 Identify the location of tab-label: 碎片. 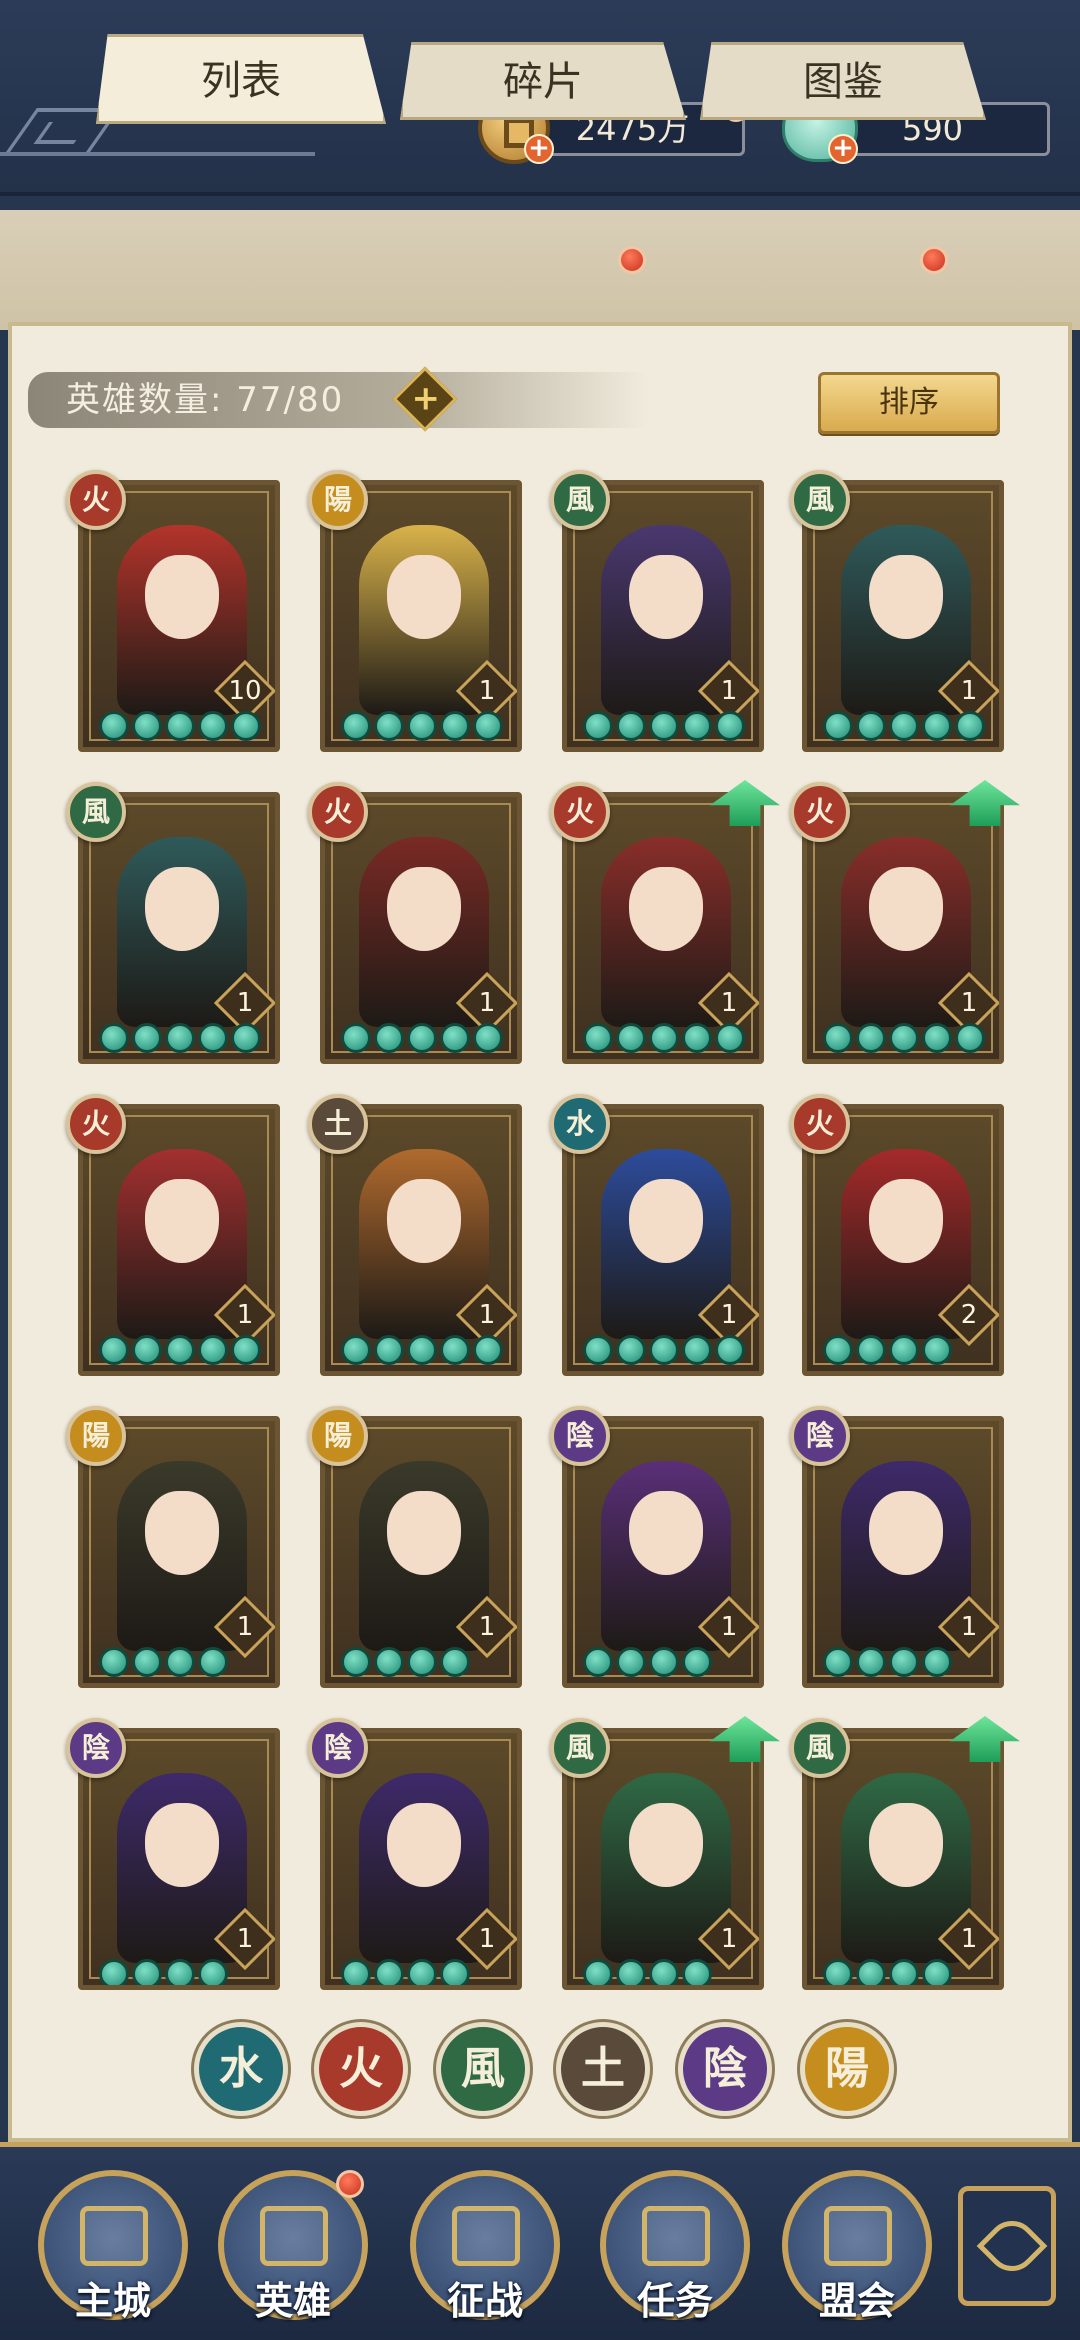
(543, 82).